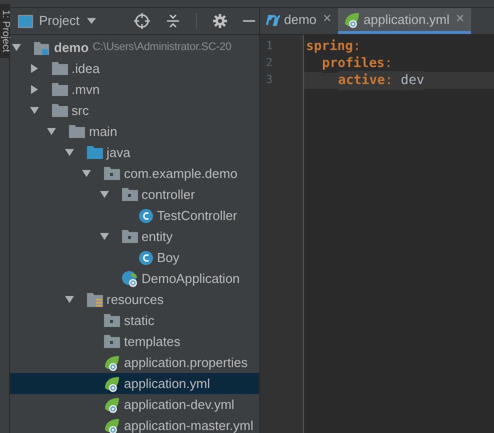 This screenshot has width=494, height=433. I want to click on tree-row: TestController, so click(134, 215).